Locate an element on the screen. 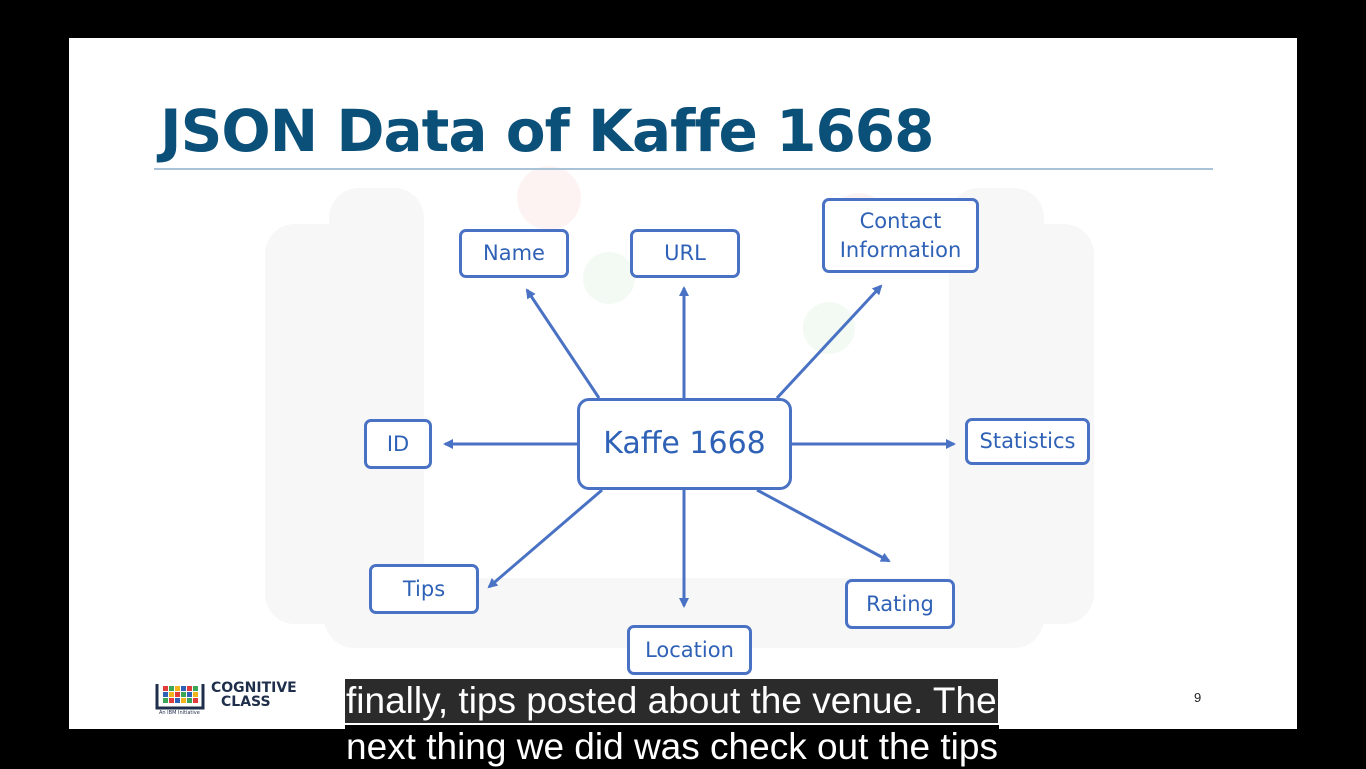 The width and height of the screenshot is (1366, 769). arrow-to-rating is located at coordinates (823, 525).